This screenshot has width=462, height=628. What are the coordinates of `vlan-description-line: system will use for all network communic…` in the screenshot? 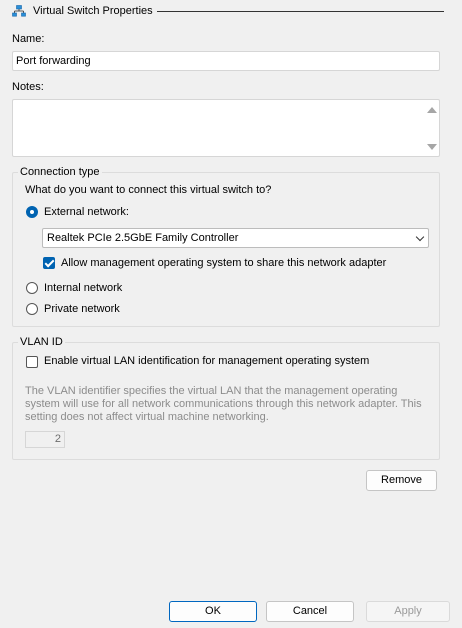 It's located at (223, 404).